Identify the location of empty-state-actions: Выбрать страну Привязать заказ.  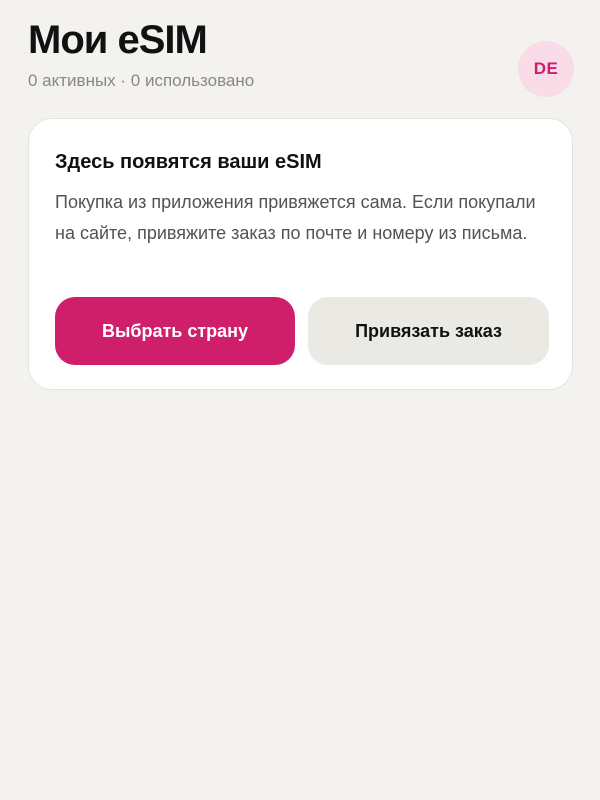
(302, 331).